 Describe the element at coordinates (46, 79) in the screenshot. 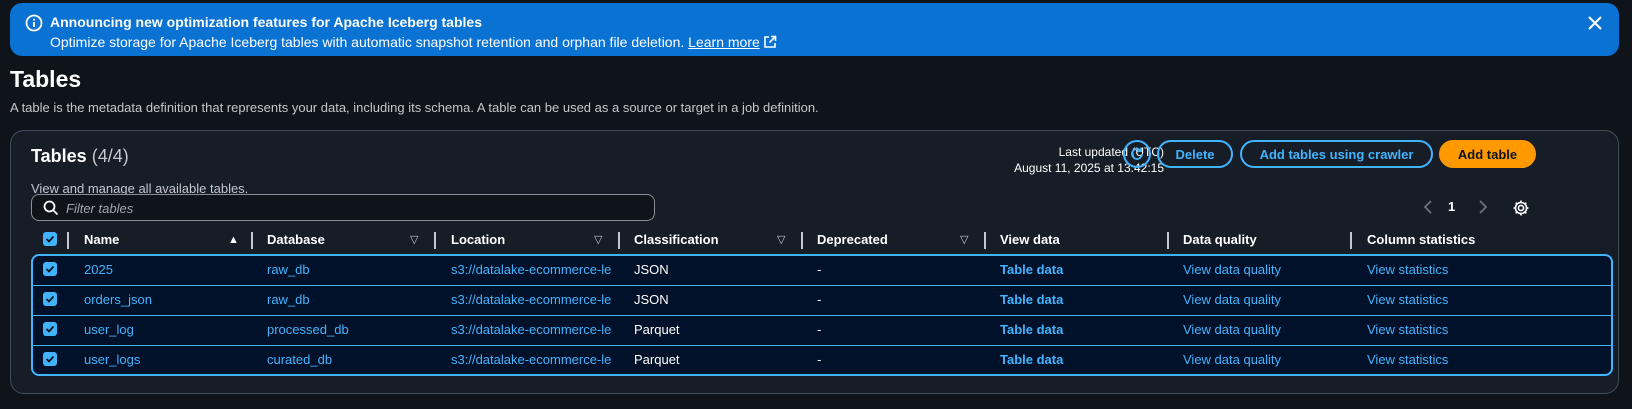

I see `page-title: Tables` at that location.